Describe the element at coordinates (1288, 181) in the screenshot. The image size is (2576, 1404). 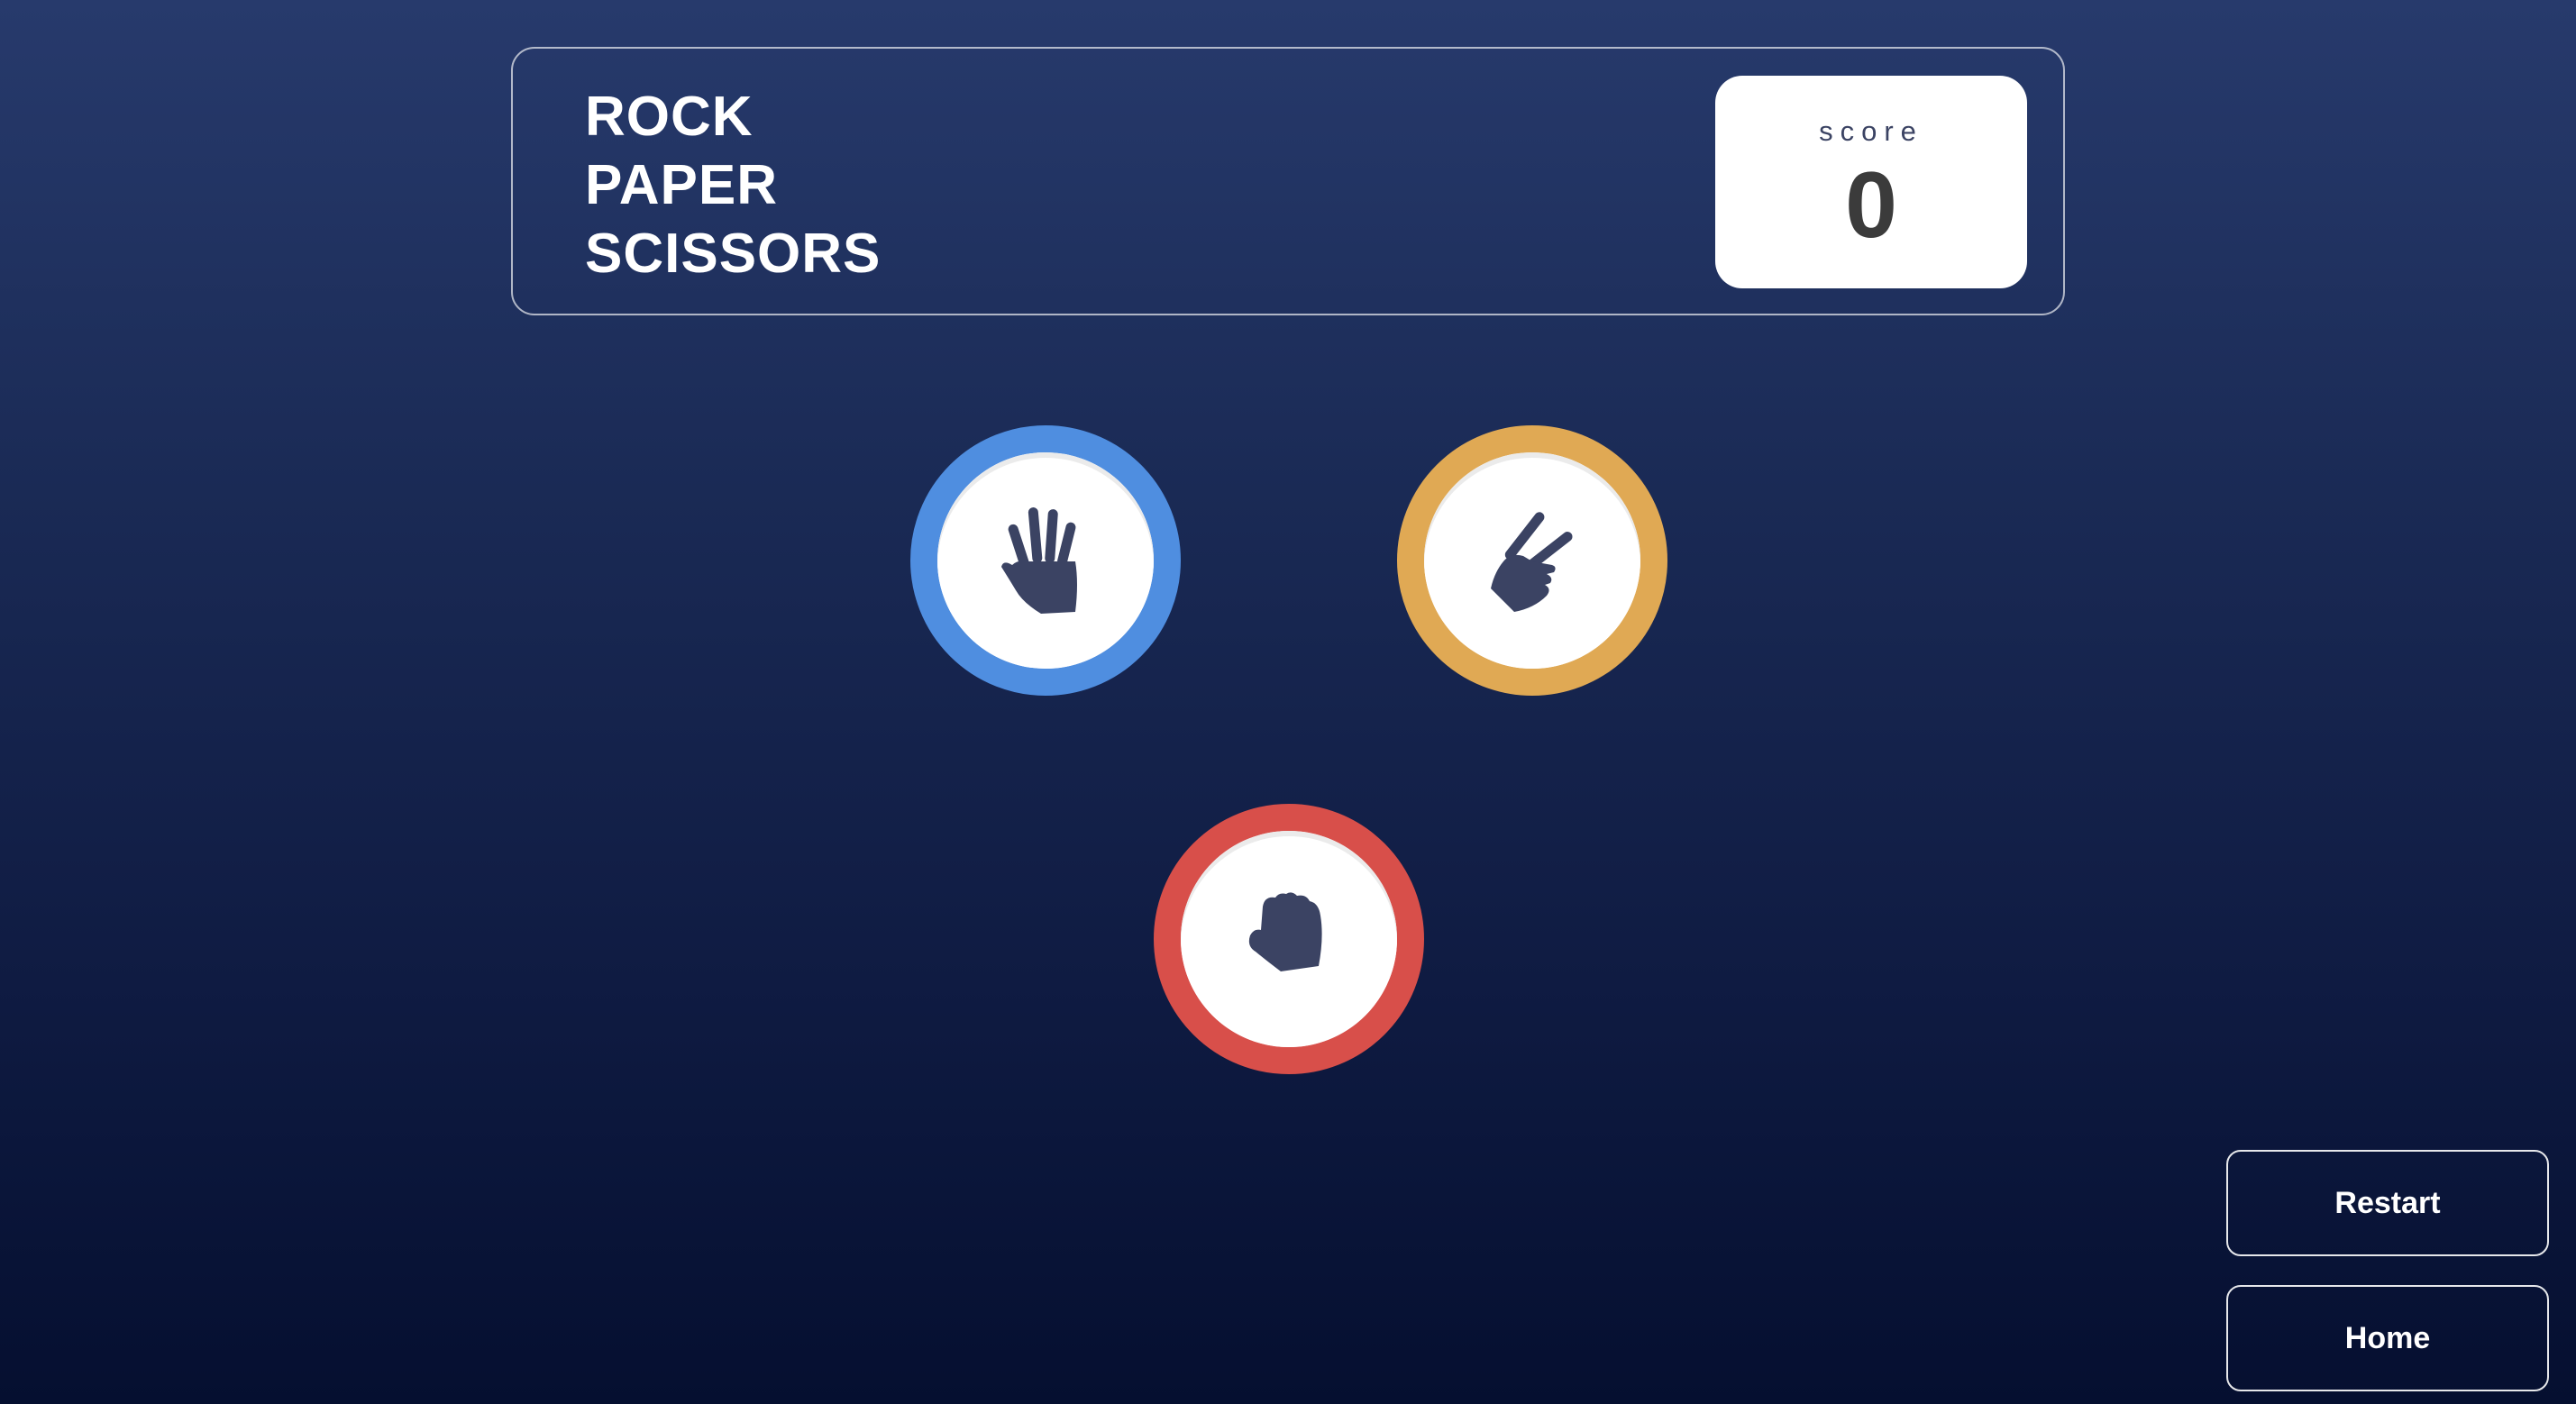
I see `game-header: ROCK PAPER SCISSORS score 0` at that location.